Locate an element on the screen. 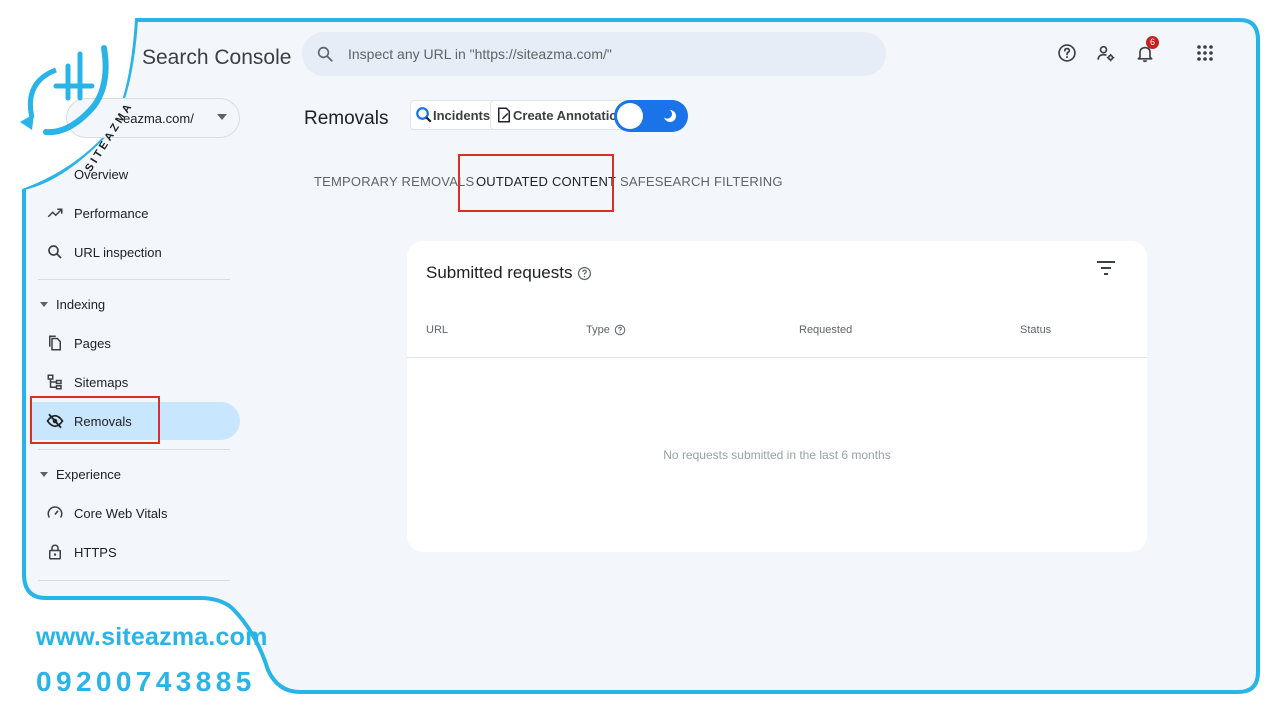  incidents-label: Incidents is located at coordinates (462, 115).